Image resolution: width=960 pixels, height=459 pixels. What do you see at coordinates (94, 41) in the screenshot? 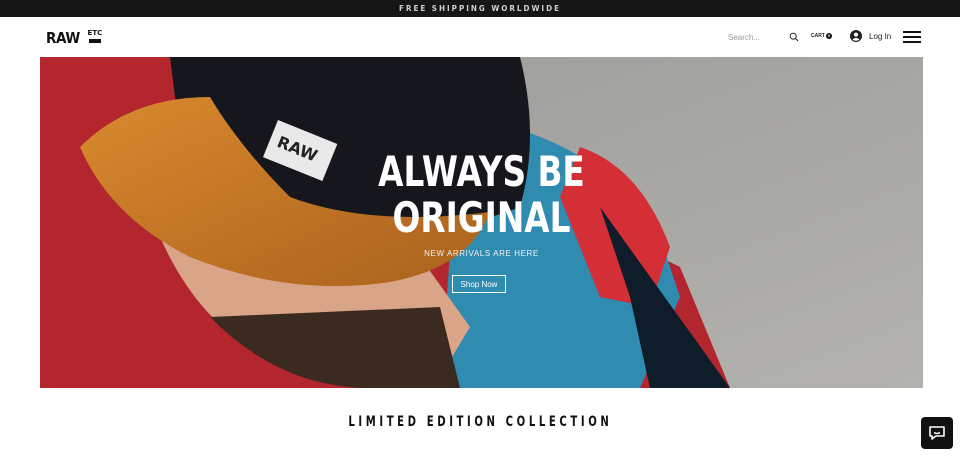
I see `logo-bar` at bounding box center [94, 41].